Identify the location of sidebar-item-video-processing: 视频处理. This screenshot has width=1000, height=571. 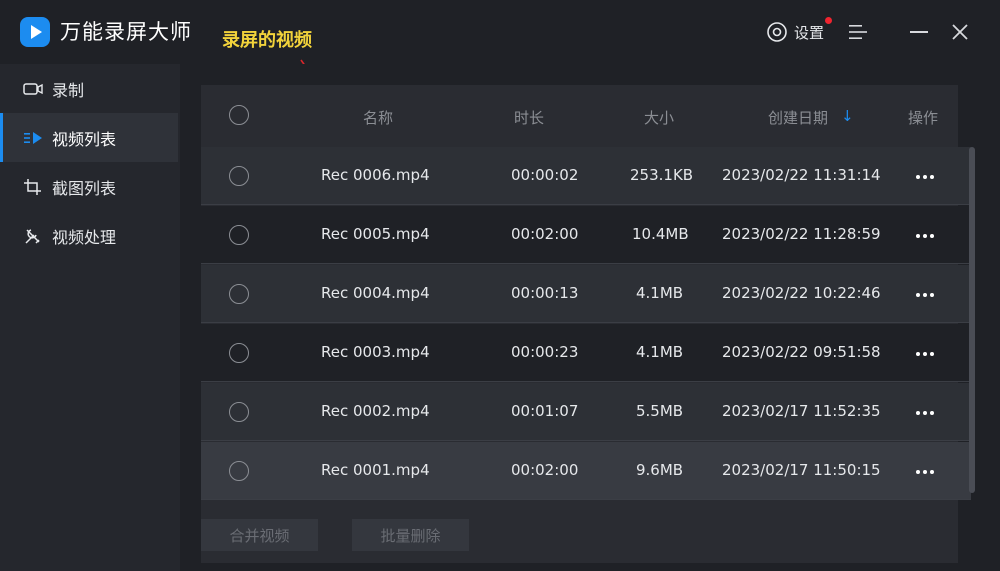
(89, 235).